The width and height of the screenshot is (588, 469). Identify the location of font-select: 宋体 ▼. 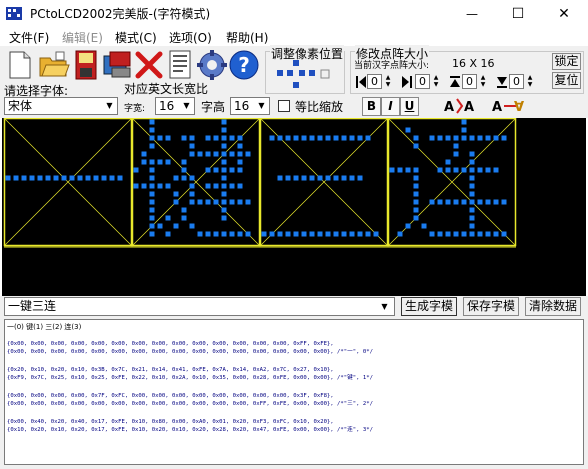
(61, 106).